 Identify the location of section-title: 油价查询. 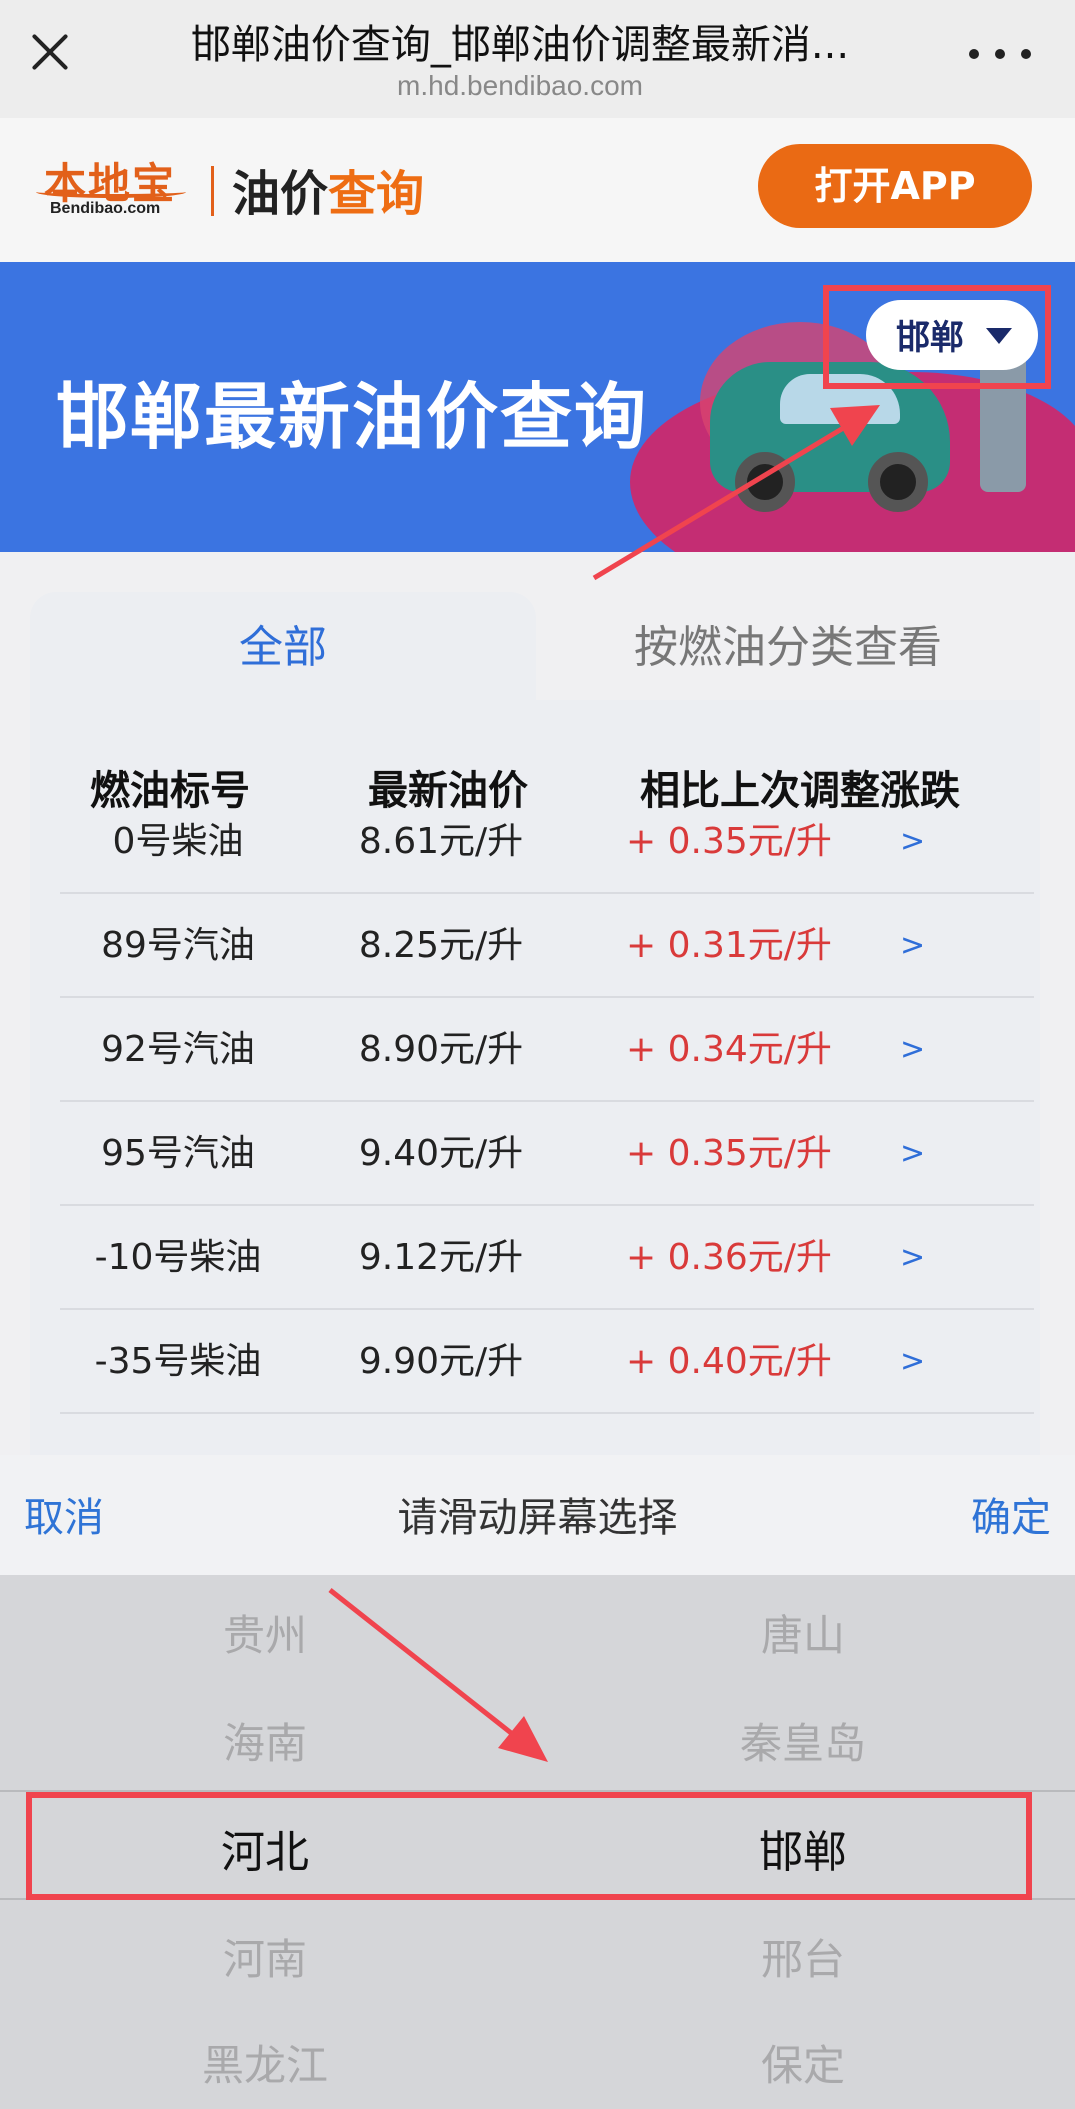
(328, 189).